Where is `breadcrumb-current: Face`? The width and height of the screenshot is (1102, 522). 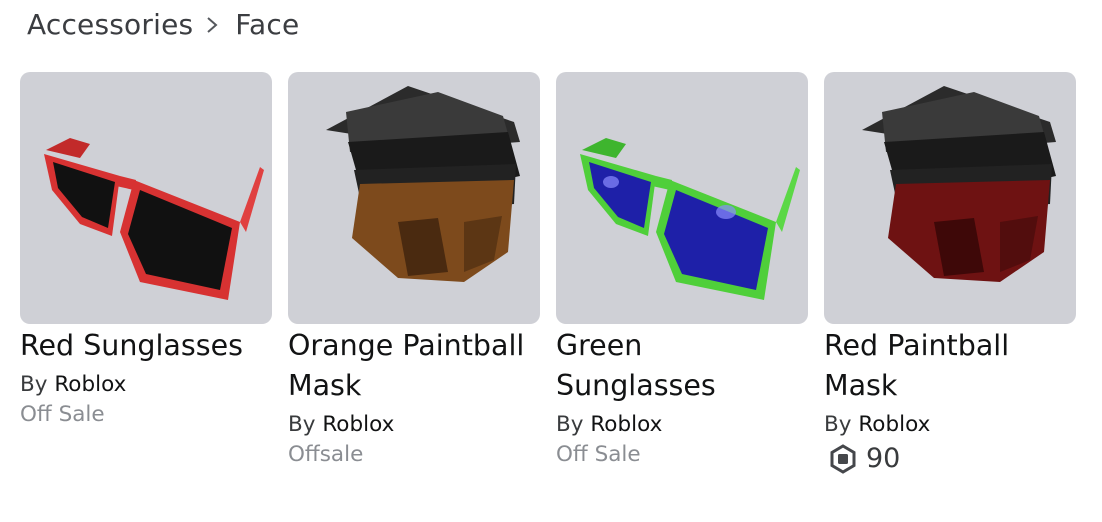
breadcrumb-current: Face is located at coordinates (267, 24).